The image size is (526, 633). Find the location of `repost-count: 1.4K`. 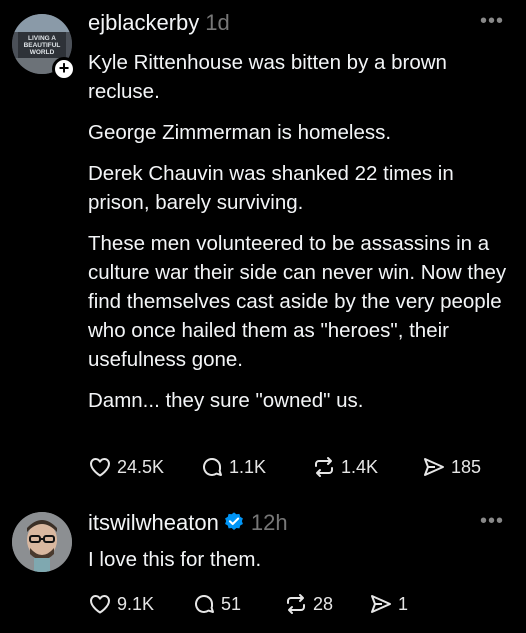

repost-count: 1.4K is located at coordinates (360, 467).